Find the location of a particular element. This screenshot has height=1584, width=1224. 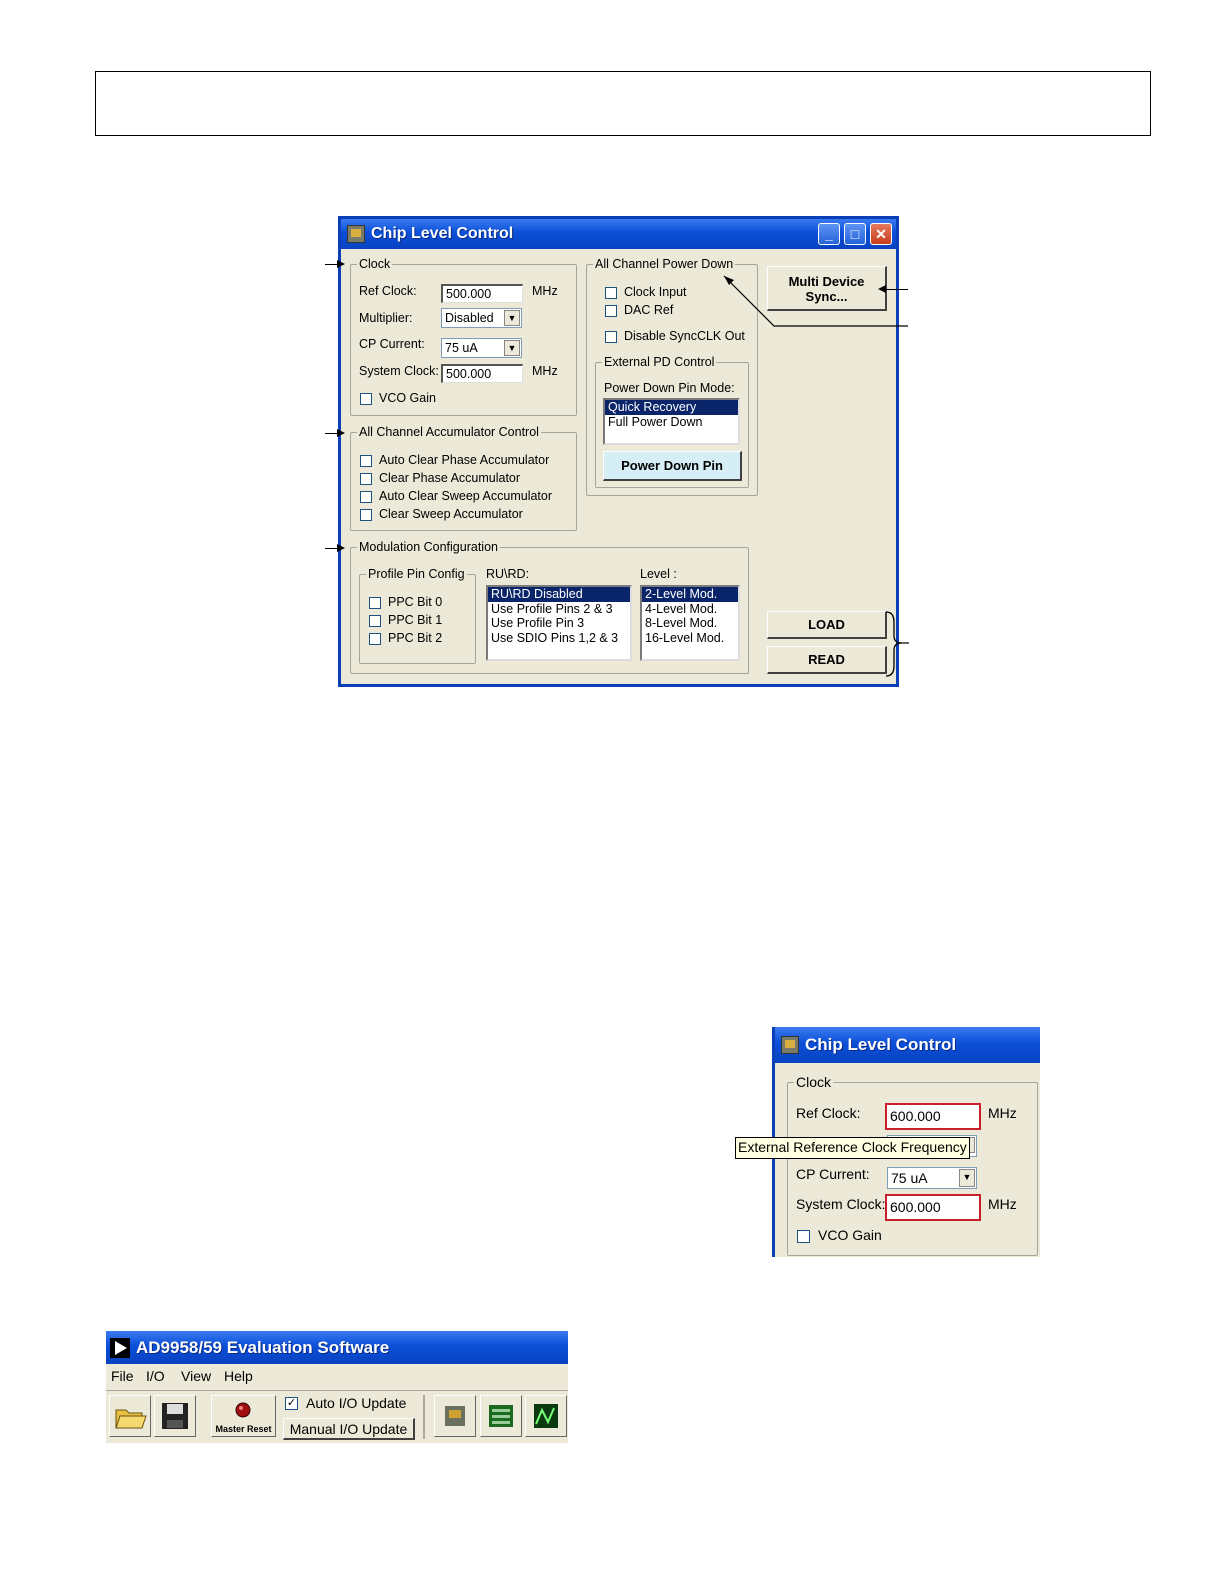

vco-gain-label: VCO Gain is located at coordinates (407, 398).